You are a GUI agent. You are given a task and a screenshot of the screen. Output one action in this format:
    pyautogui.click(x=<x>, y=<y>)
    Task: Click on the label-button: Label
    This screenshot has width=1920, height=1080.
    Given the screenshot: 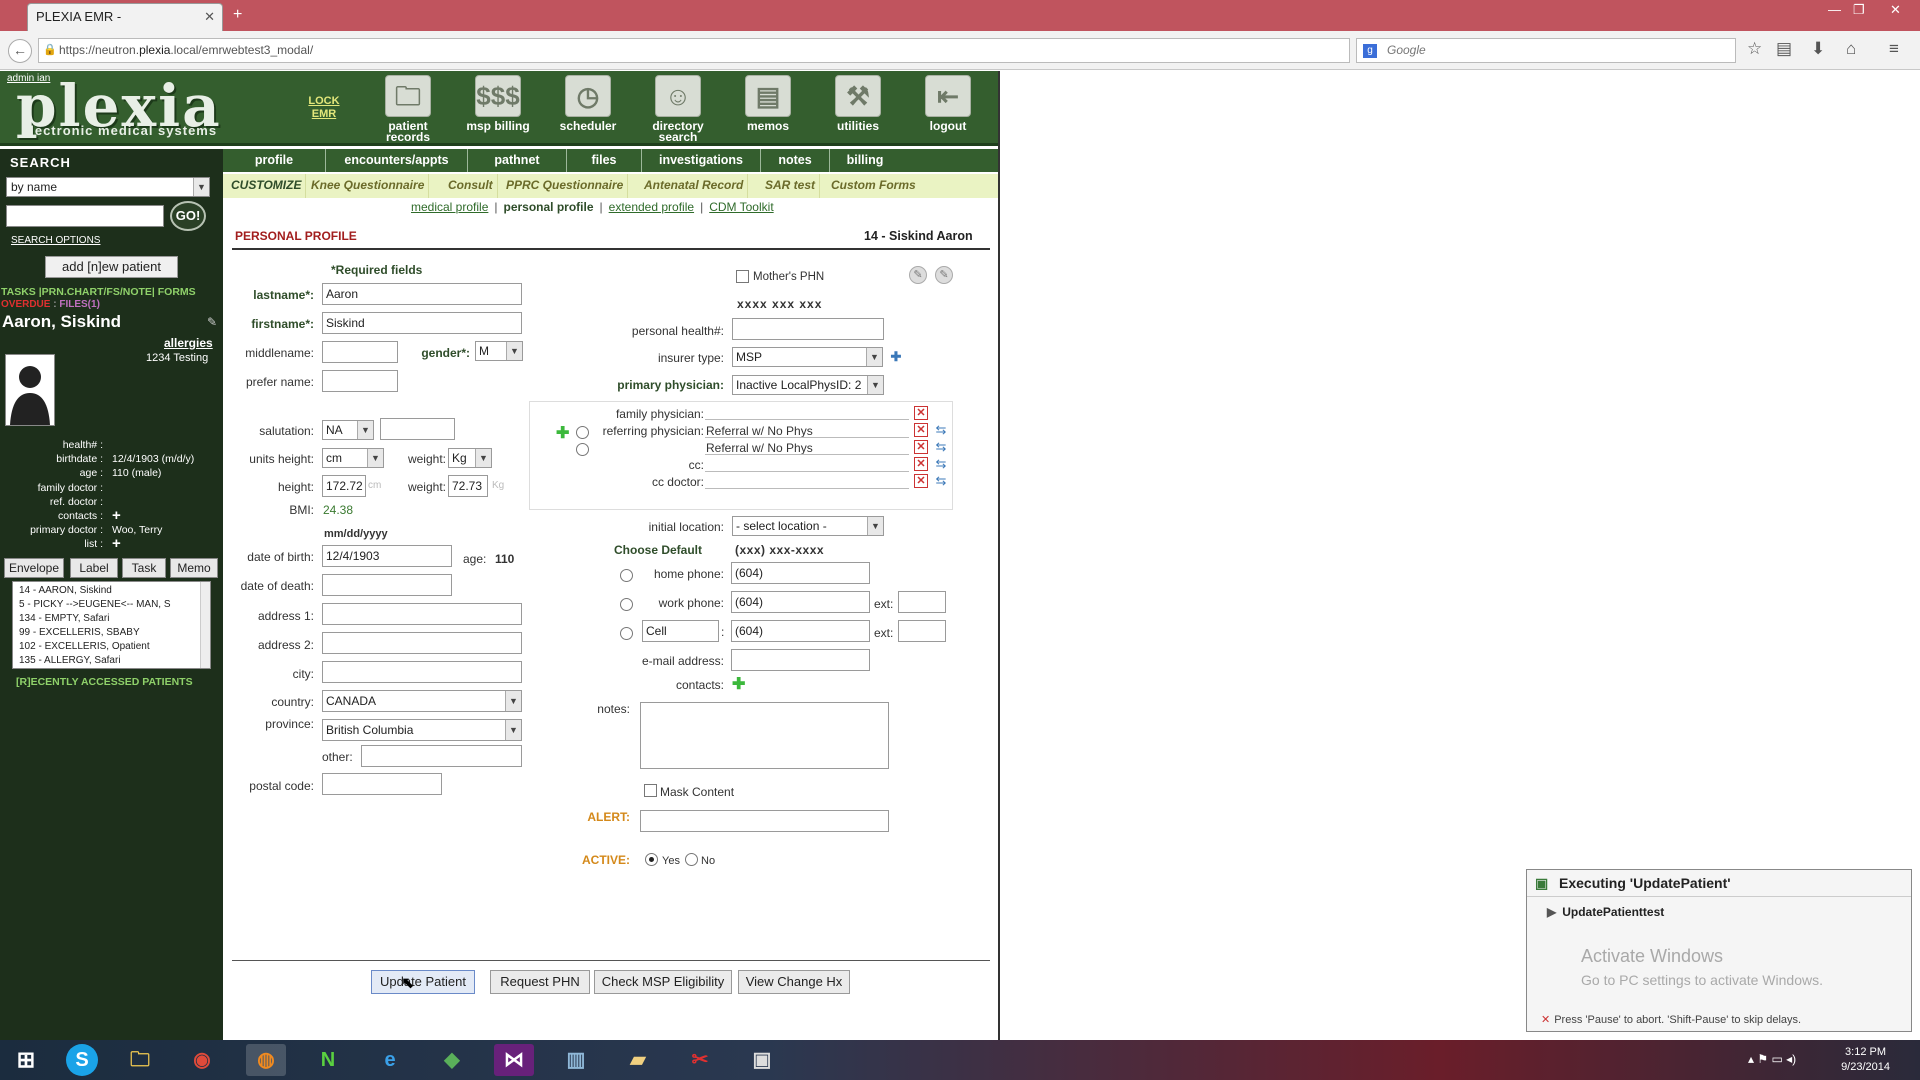 What is the action you would take?
    pyautogui.click(x=94, y=568)
    